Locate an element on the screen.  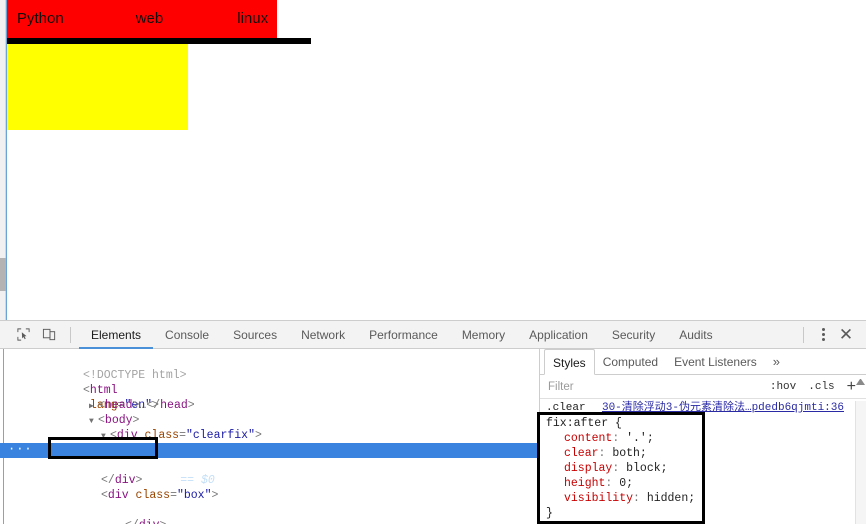
dom-row: </body> is located at coordinates (269, 521).